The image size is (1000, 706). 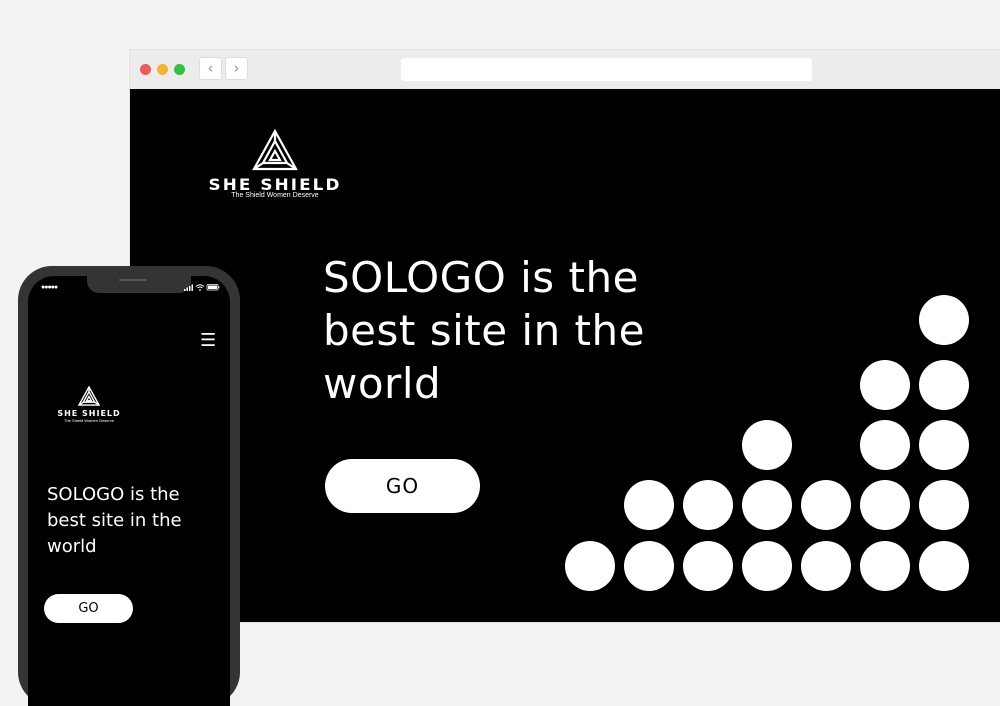 I want to click on chevron-right-icon: ›, so click(x=236, y=68).